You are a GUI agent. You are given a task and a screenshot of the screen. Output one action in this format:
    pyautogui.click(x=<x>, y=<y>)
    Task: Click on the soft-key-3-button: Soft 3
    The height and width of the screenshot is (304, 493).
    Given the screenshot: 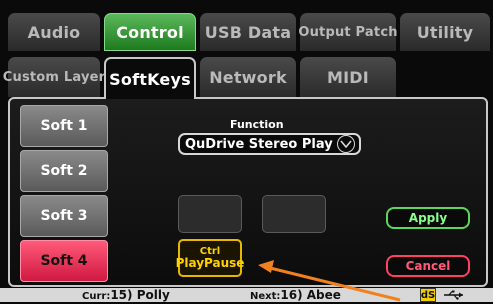 What is the action you would take?
    pyautogui.click(x=64, y=216)
    